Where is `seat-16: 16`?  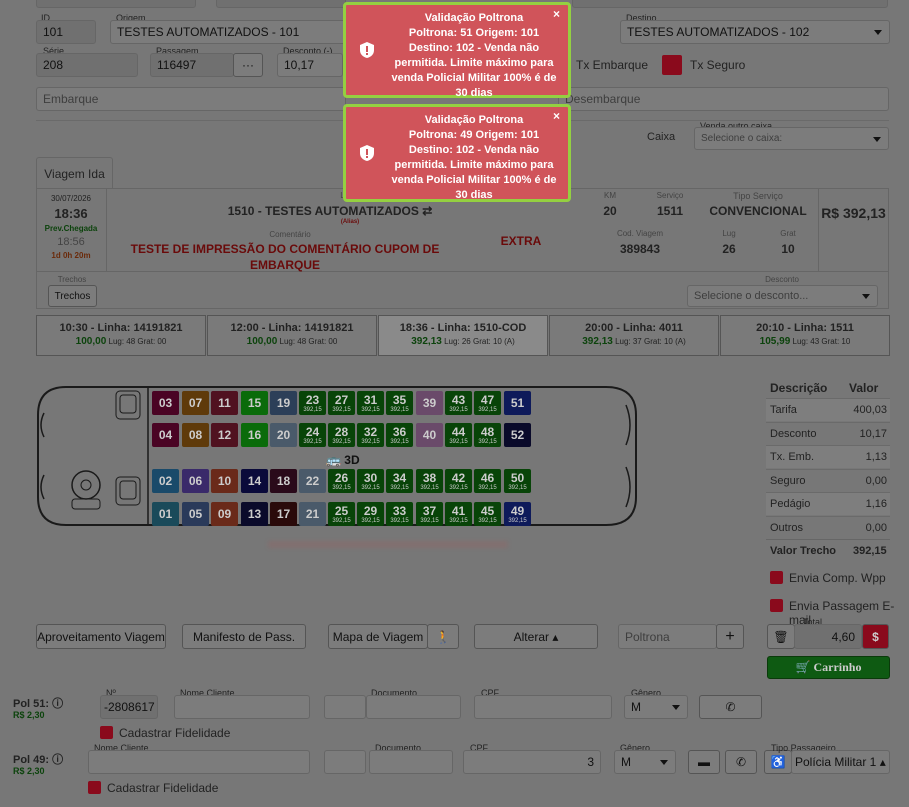
seat-16: 16 is located at coordinates (254, 435).